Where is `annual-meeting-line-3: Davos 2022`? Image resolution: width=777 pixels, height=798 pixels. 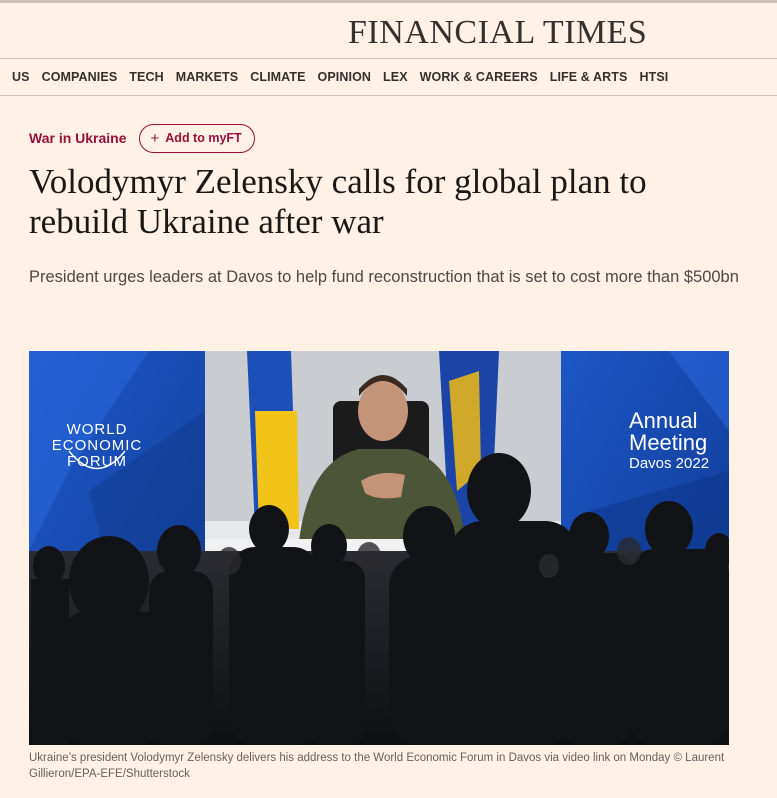
annual-meeting-line-3: Davos 2022 is located at coordinates (669, 463).